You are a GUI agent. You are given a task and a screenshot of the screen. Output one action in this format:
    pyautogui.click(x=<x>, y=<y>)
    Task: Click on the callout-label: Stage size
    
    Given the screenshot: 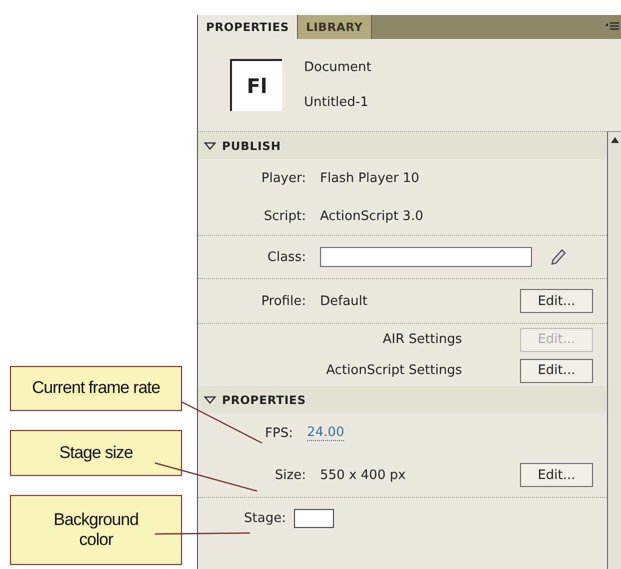 What is the action you would take?
    pyautogui.click(x=96, y=453)
    